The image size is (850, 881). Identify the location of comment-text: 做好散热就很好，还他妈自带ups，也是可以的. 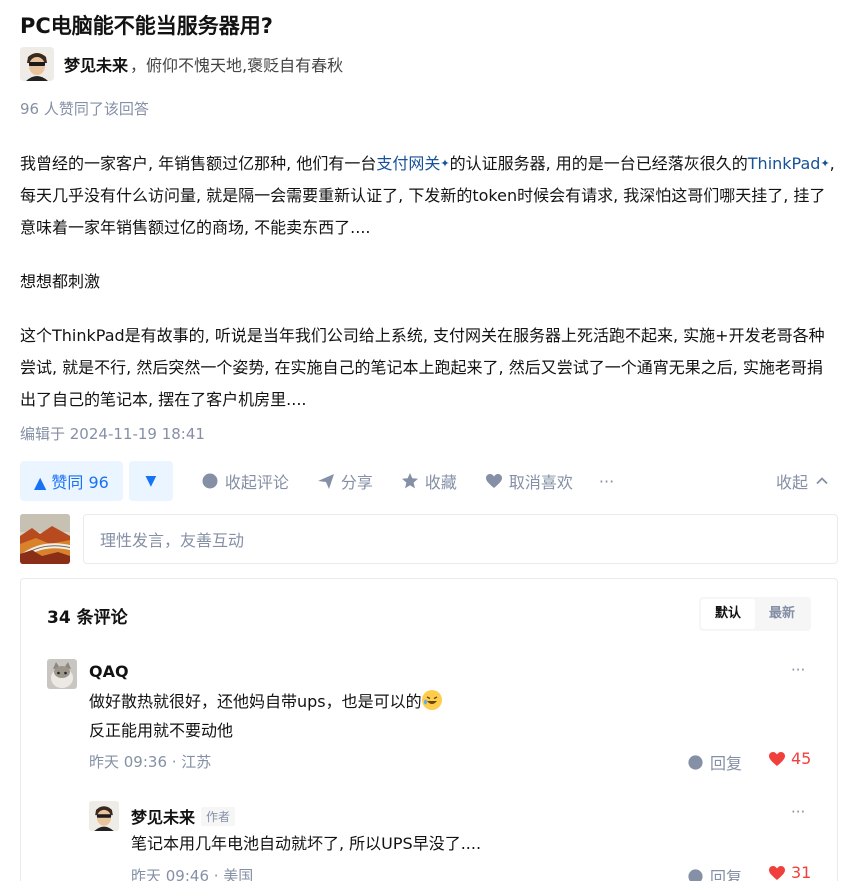
(265, 701).